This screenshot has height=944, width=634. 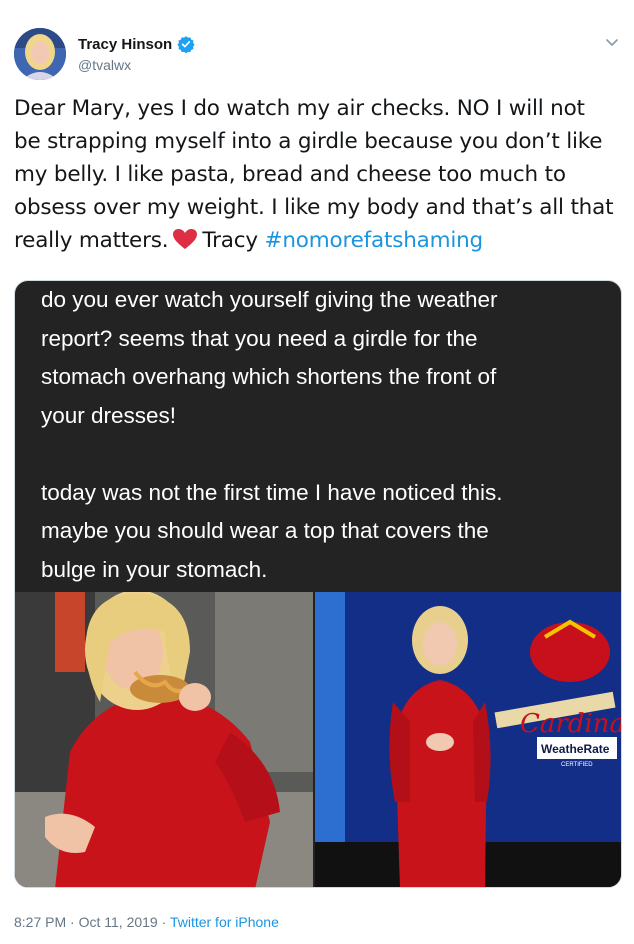 I want to click on message-line: your dresses!, so click(x=109, y=415).